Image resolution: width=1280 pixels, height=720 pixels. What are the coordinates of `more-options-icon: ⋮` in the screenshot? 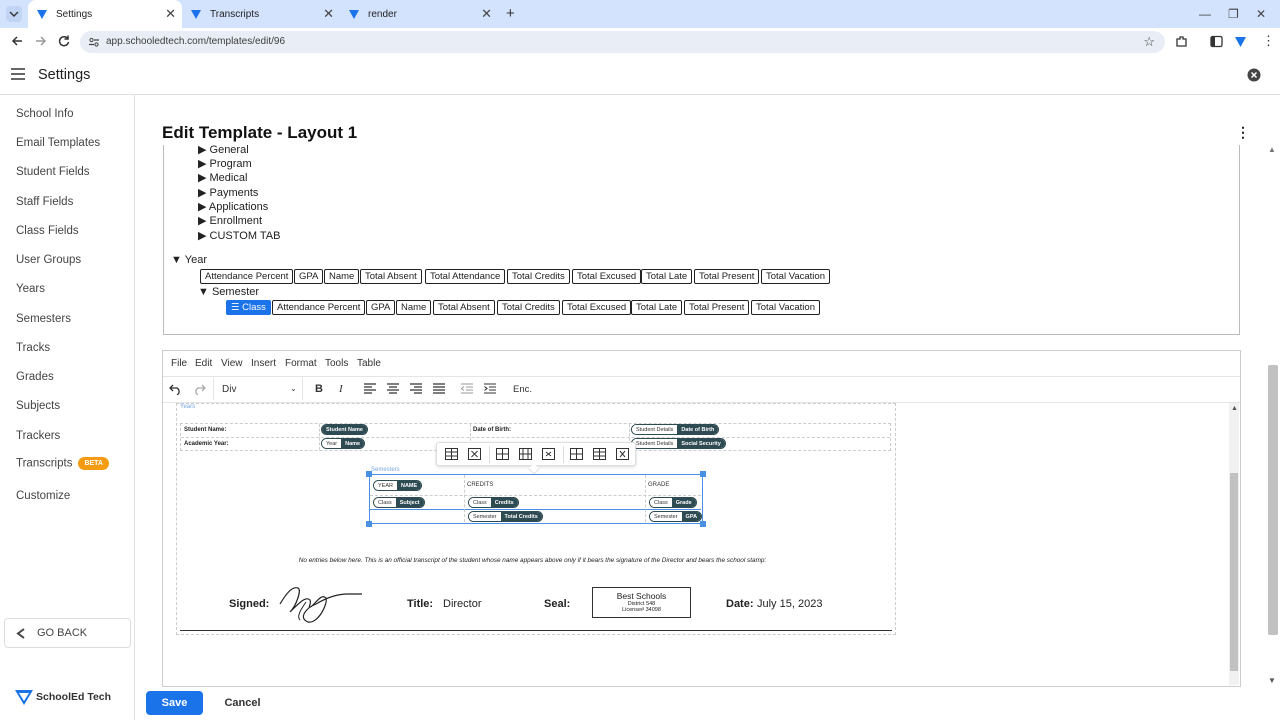 It's located at (1243, 132).